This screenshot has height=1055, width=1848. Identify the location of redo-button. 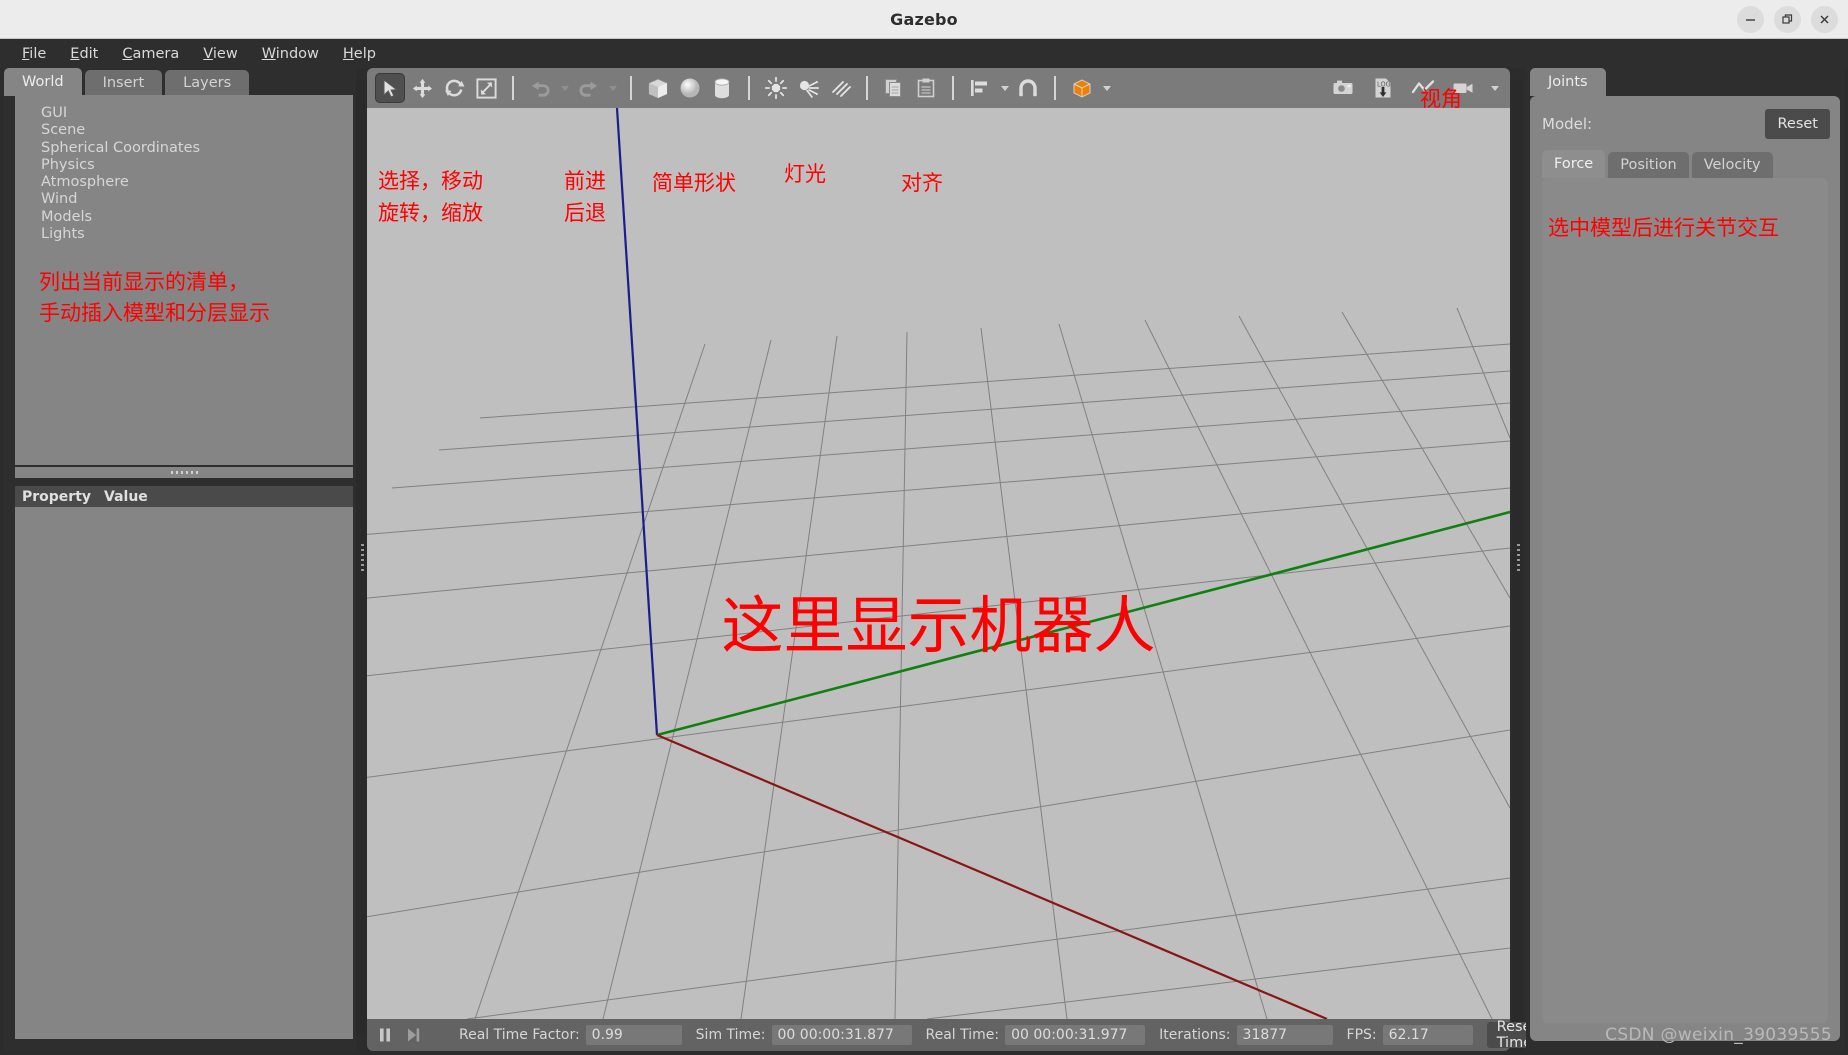
(588, 88).